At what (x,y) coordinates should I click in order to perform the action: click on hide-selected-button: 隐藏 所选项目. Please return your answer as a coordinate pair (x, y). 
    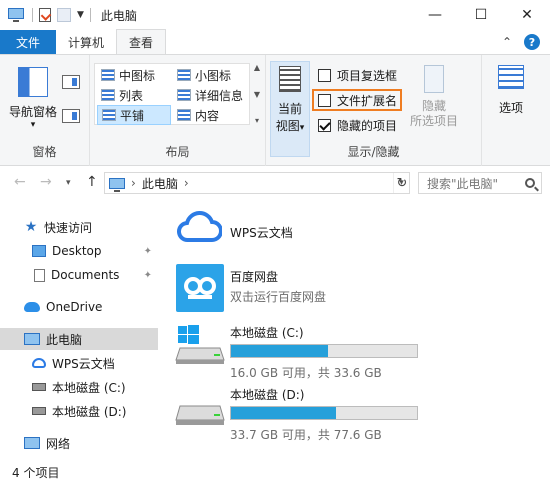
    Looking at the image, I should click on (434, 96).